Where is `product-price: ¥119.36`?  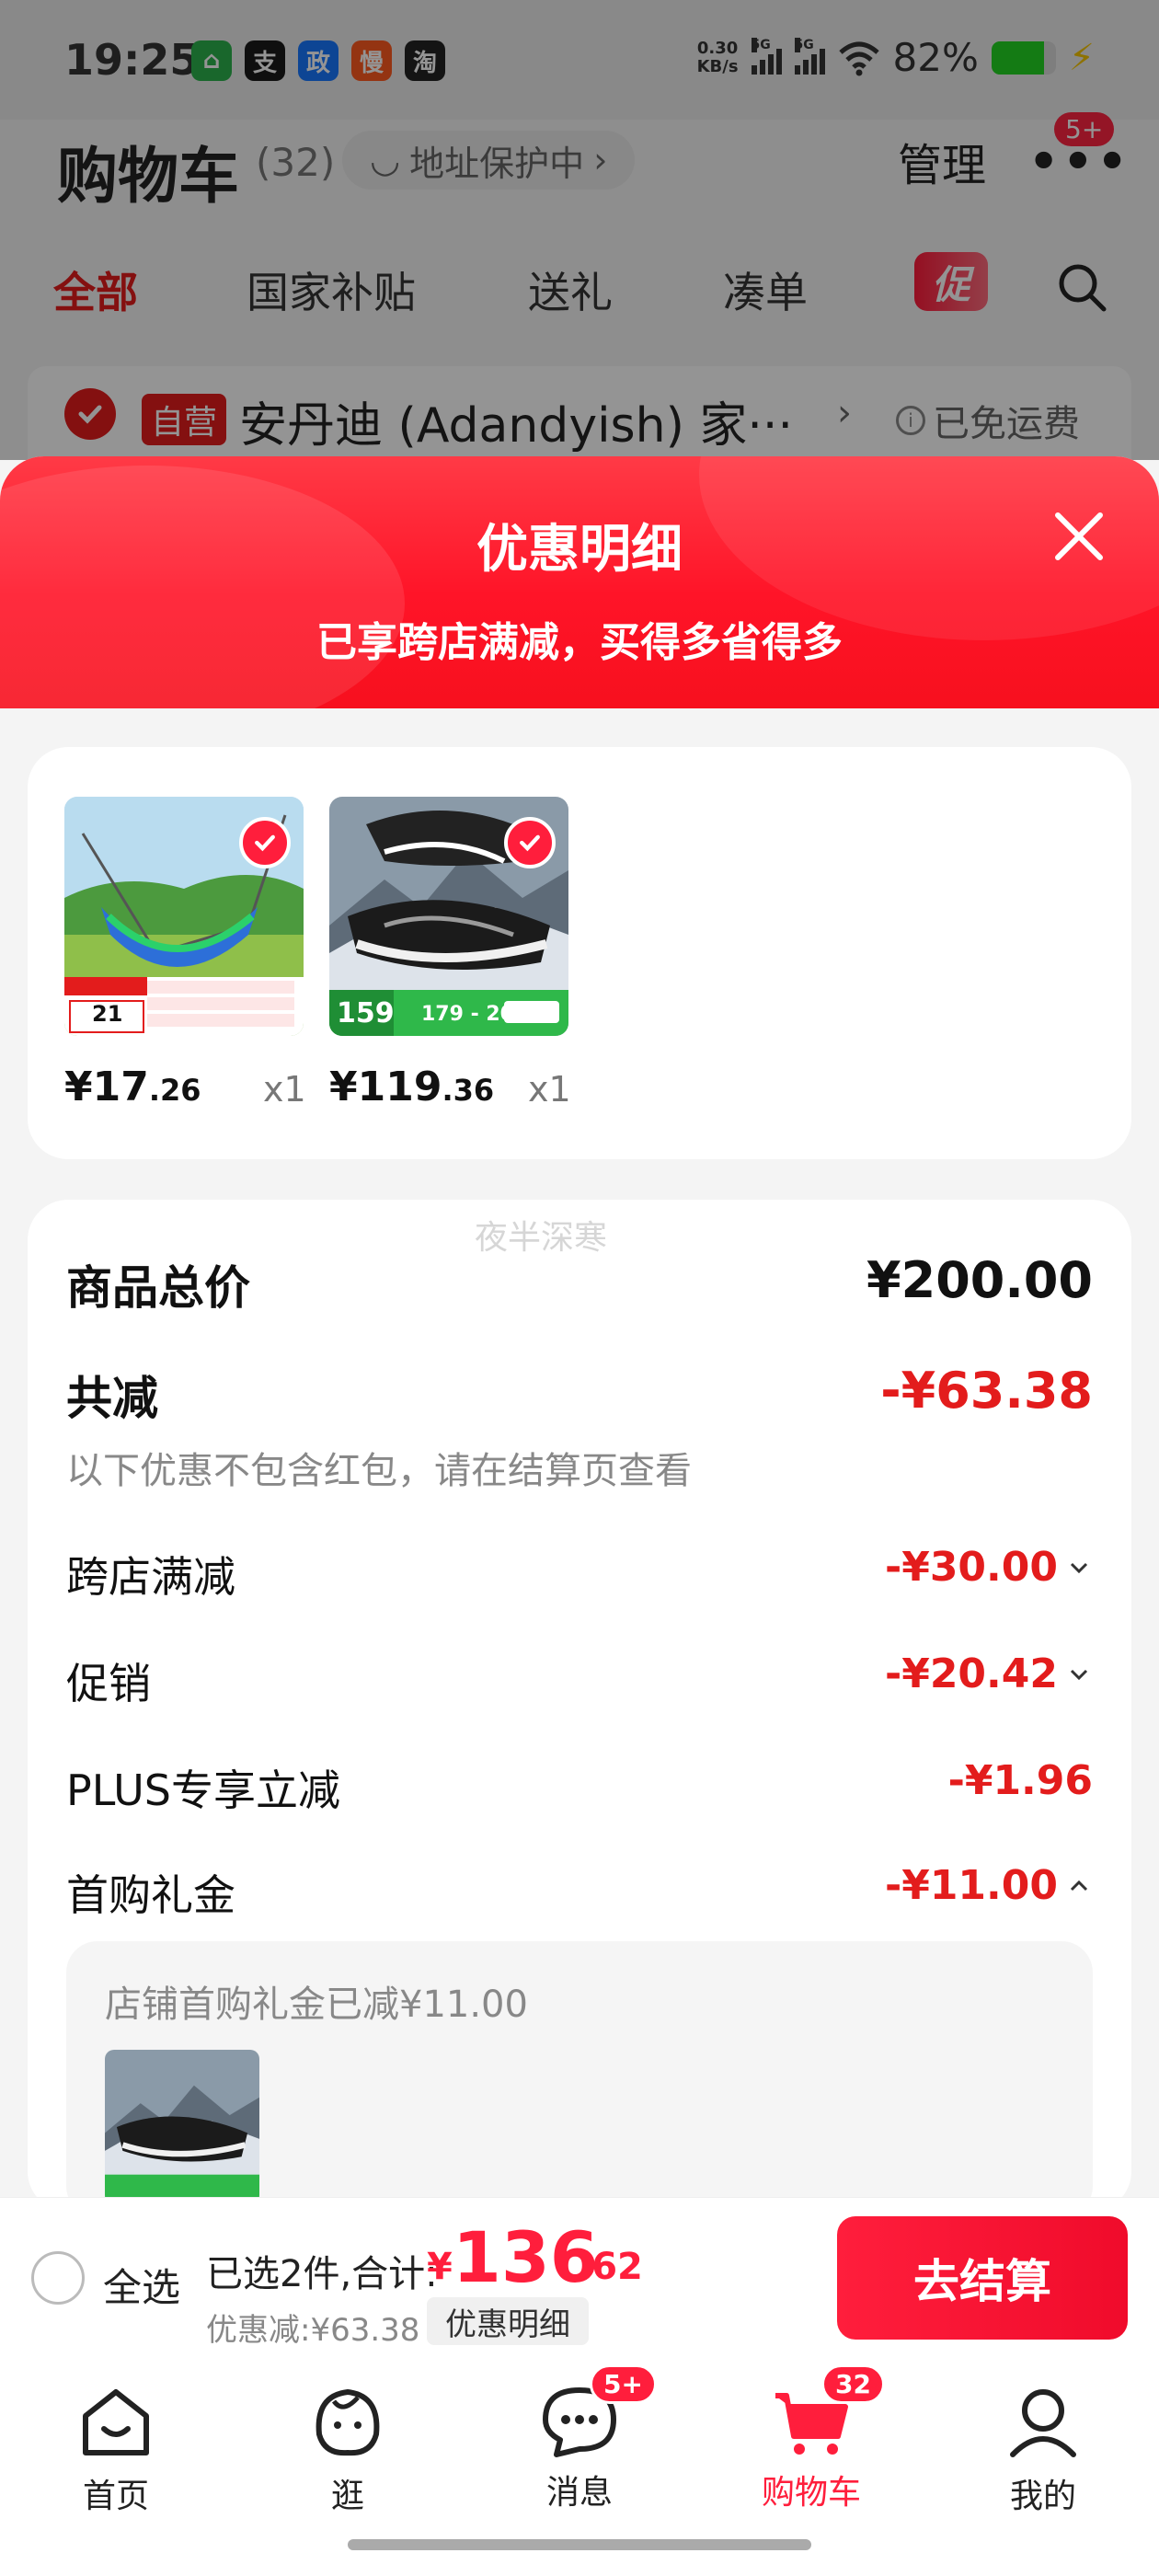
product-price: ¥119.36 is located at coordinates (412, 1087).